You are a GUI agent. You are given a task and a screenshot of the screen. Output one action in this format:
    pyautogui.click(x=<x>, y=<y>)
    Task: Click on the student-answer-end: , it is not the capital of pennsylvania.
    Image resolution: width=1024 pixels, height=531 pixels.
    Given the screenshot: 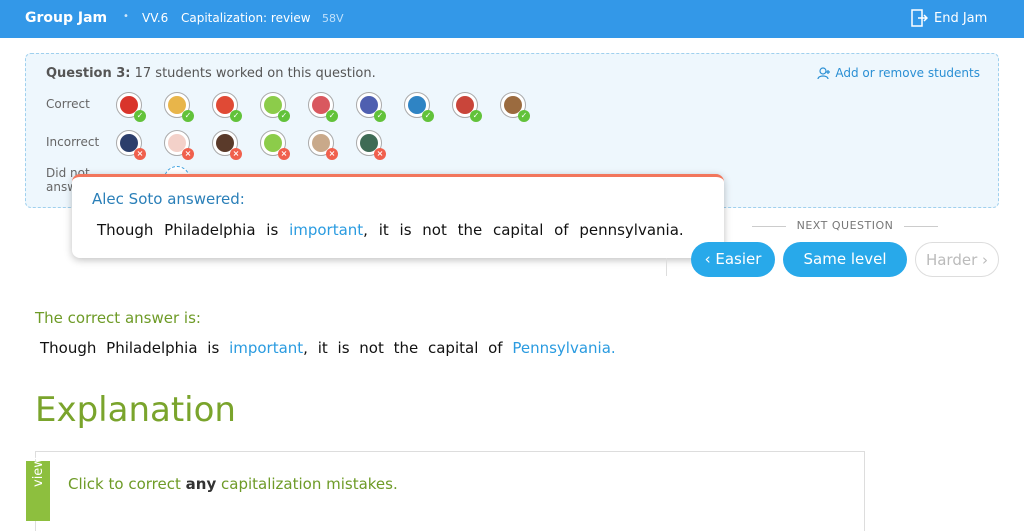 What is the action you would take?
    pyautogui.click(x=523, y=230)
    